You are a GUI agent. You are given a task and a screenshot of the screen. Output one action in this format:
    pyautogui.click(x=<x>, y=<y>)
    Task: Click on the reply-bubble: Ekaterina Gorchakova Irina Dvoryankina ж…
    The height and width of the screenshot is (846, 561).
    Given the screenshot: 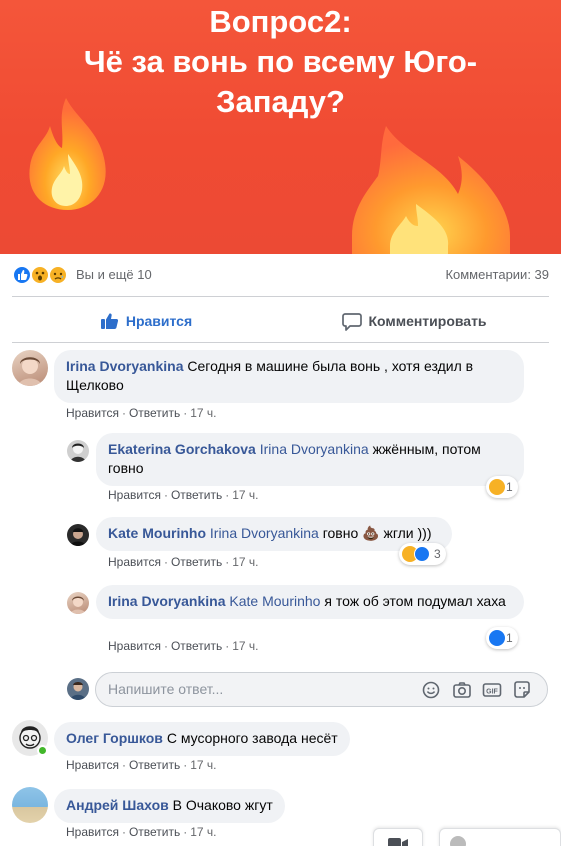 What is the action you would take?
    pyautogui.click(x=310, y=459)
    